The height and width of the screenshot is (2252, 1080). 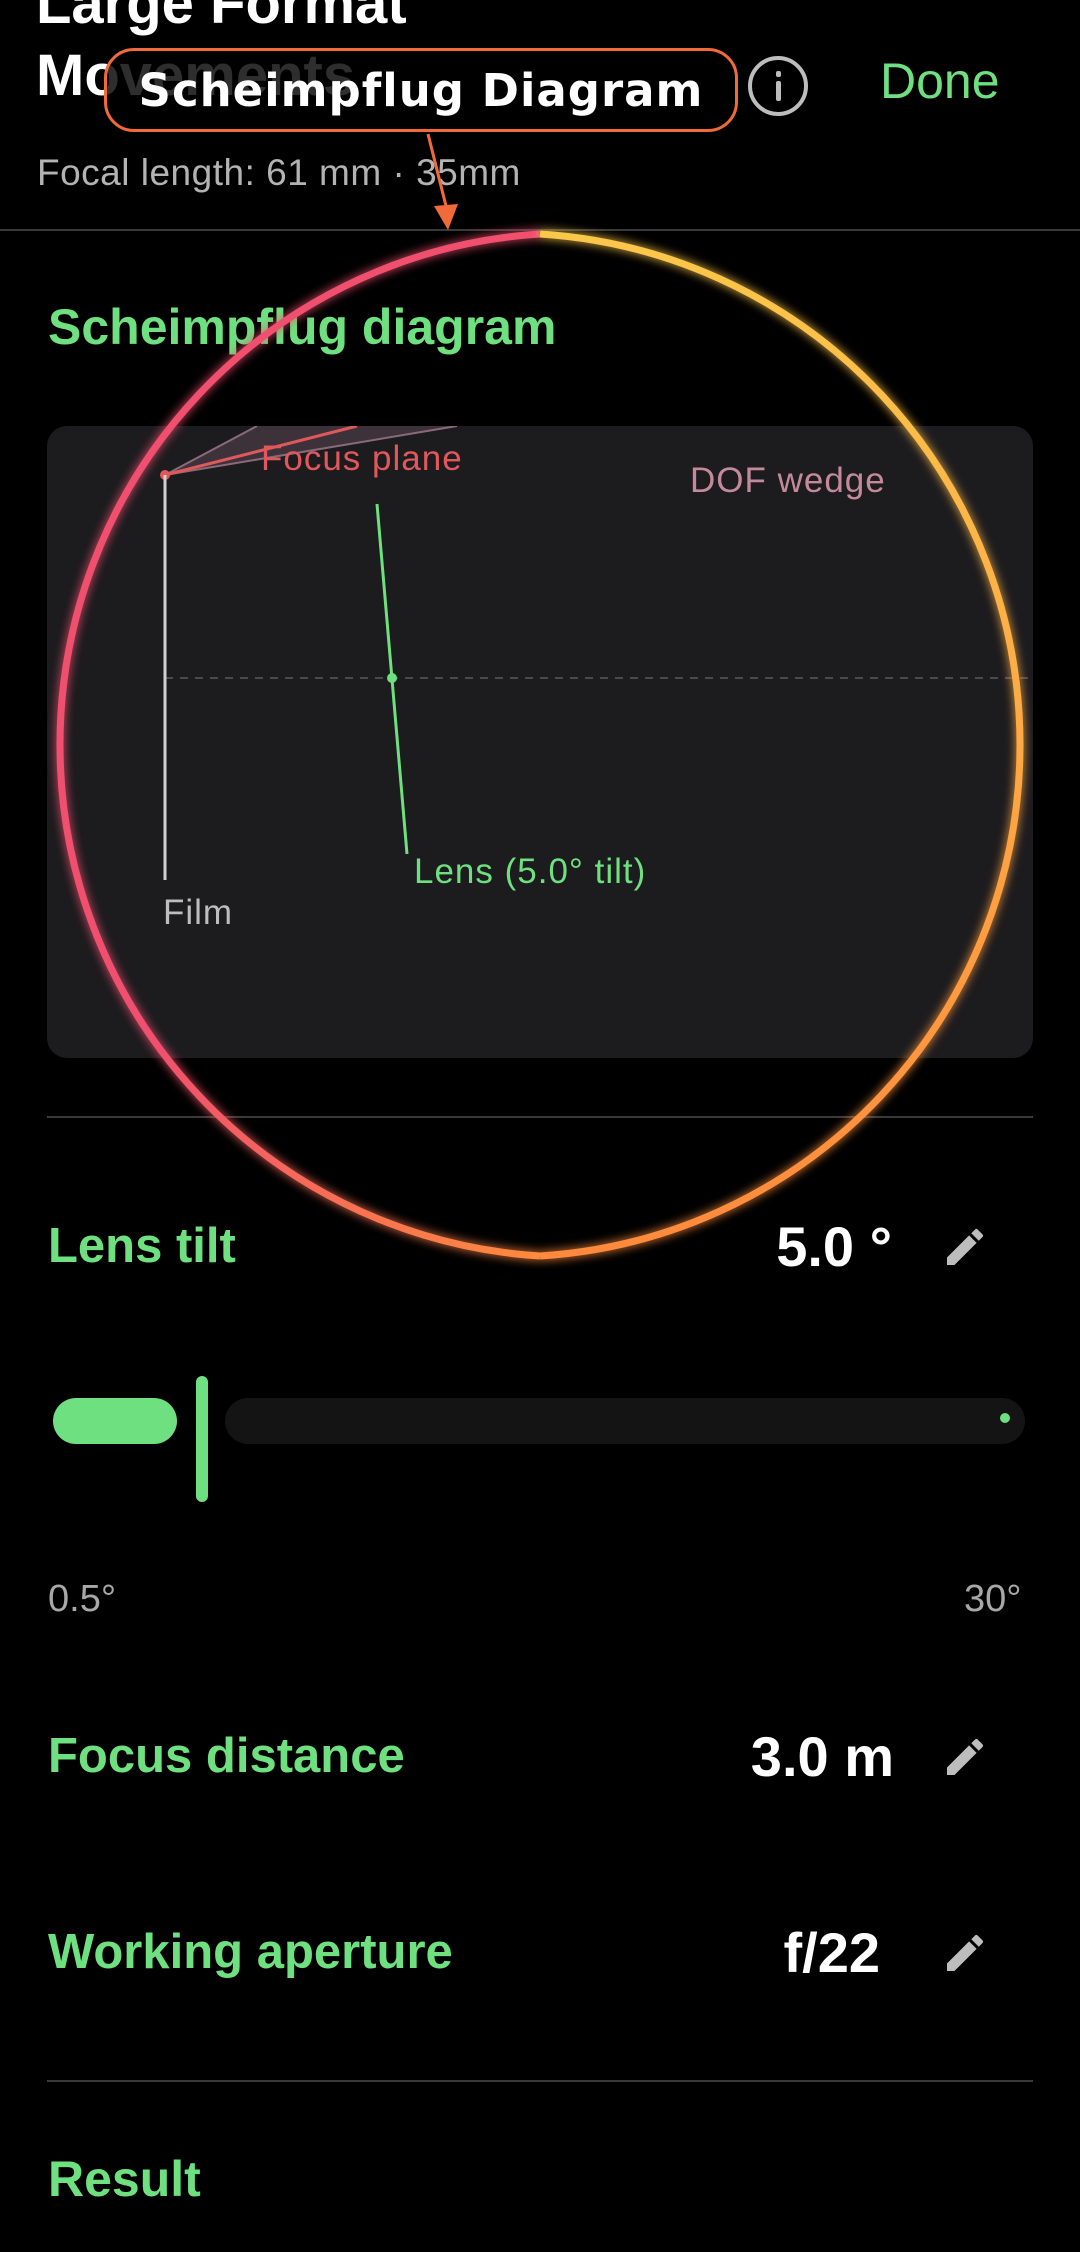 What do you see at coordinates (115, 1421) in the screenshot?
I see `slider-active-track` at bounding box center [115, 1421].